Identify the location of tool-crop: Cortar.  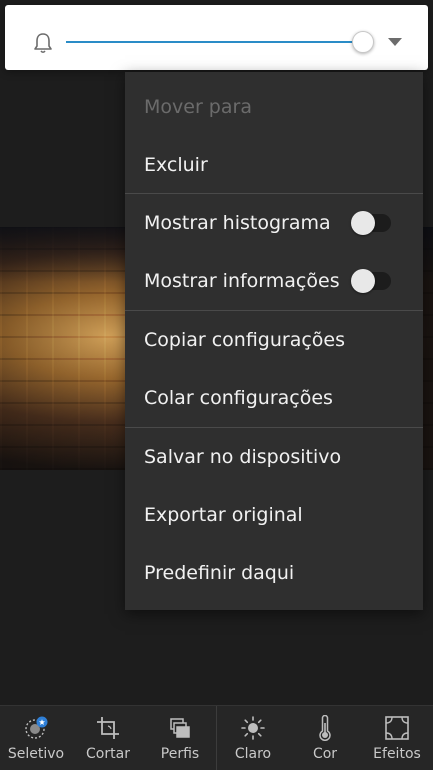
(108, 738).